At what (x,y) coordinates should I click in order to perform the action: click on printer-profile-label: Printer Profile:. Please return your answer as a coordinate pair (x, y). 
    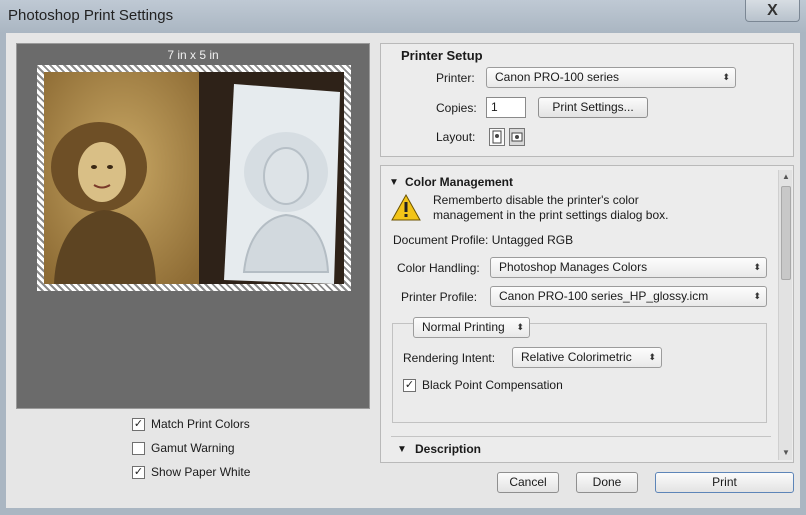
    Looking at the image, I should click on (439, 297).